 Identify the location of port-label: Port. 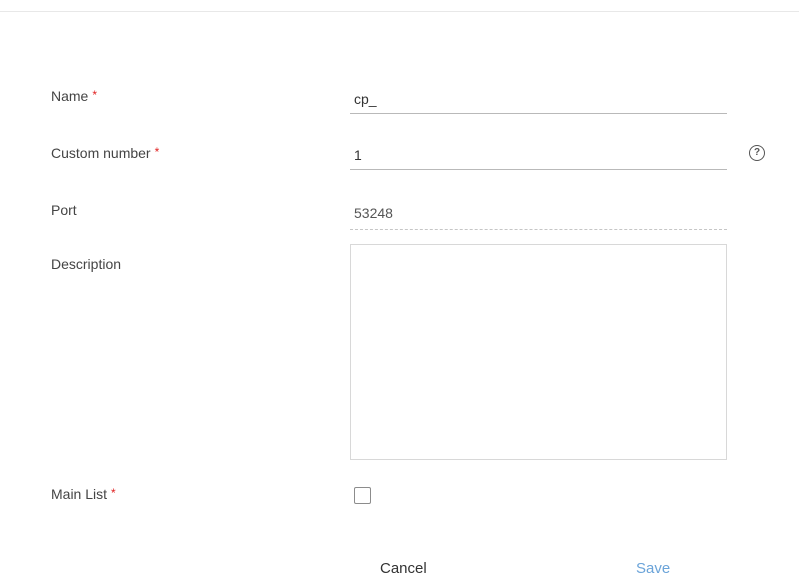
(64, 210).